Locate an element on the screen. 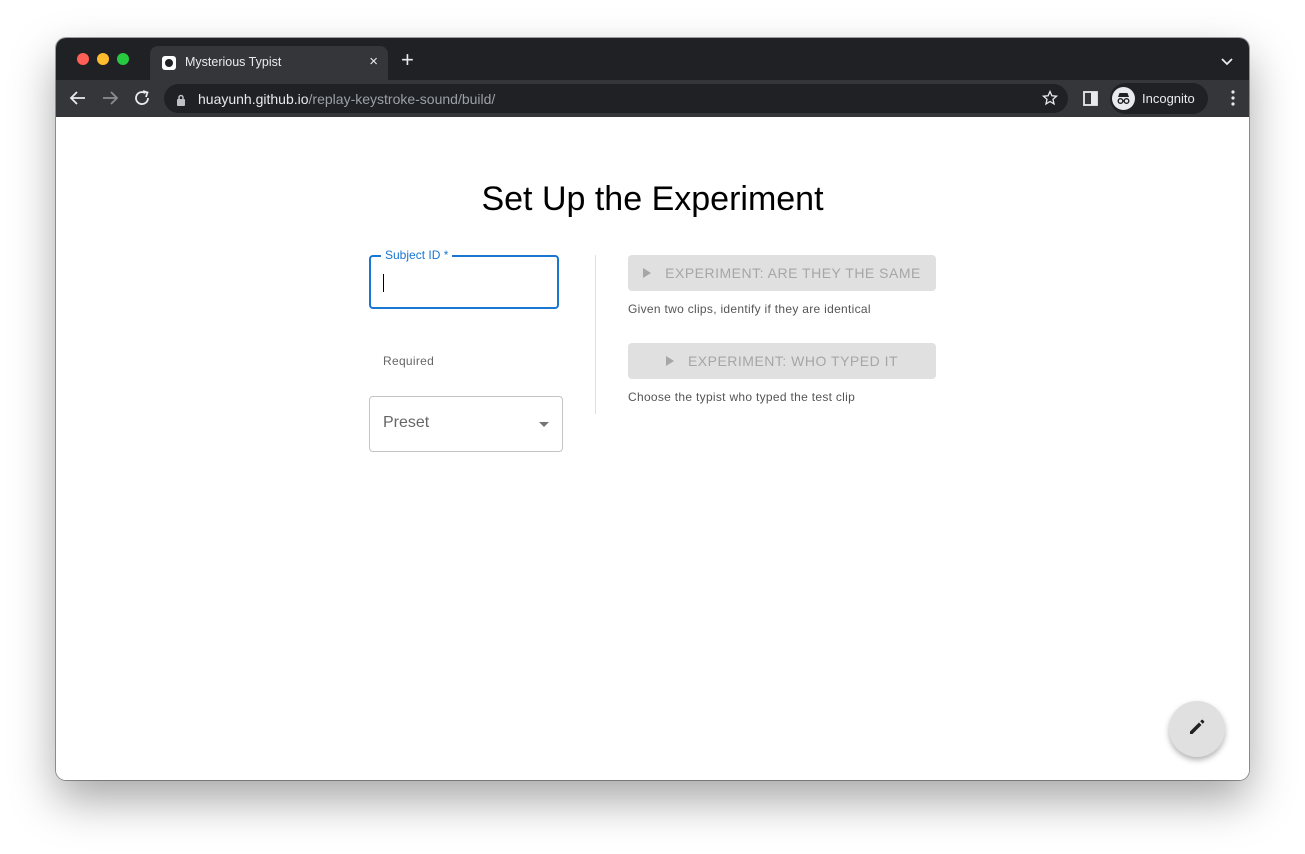 Image resolution: width=1305 pixels, height=854 pixels. experiment-same-button: EXPERIMENT: ARE THEY THE SAME is located at coordinates (782, 273).